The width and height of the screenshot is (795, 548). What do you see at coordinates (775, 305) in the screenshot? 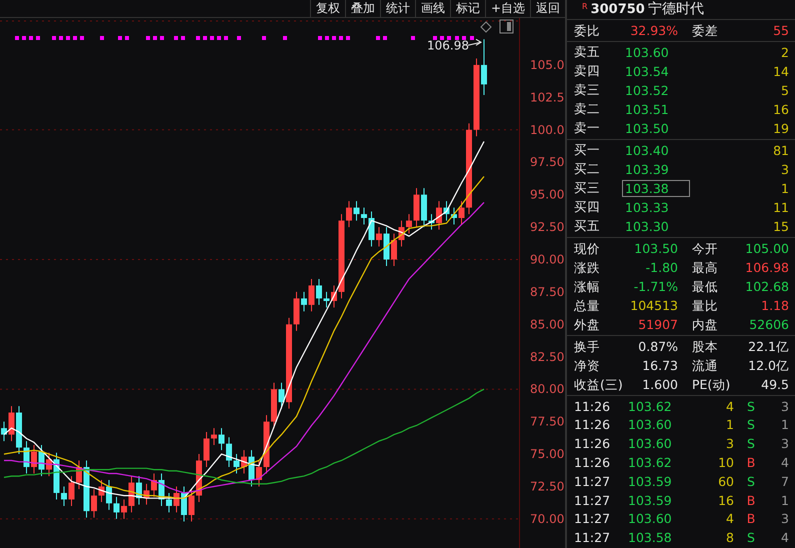
I see `field-value: 1.18` at bounding box center [775, 305].